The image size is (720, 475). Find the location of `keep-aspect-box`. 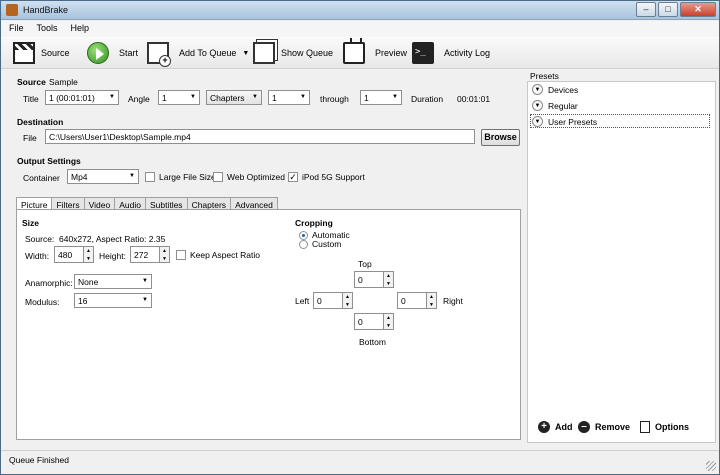

keep-aspect-box is located at coordinates (181, 255).